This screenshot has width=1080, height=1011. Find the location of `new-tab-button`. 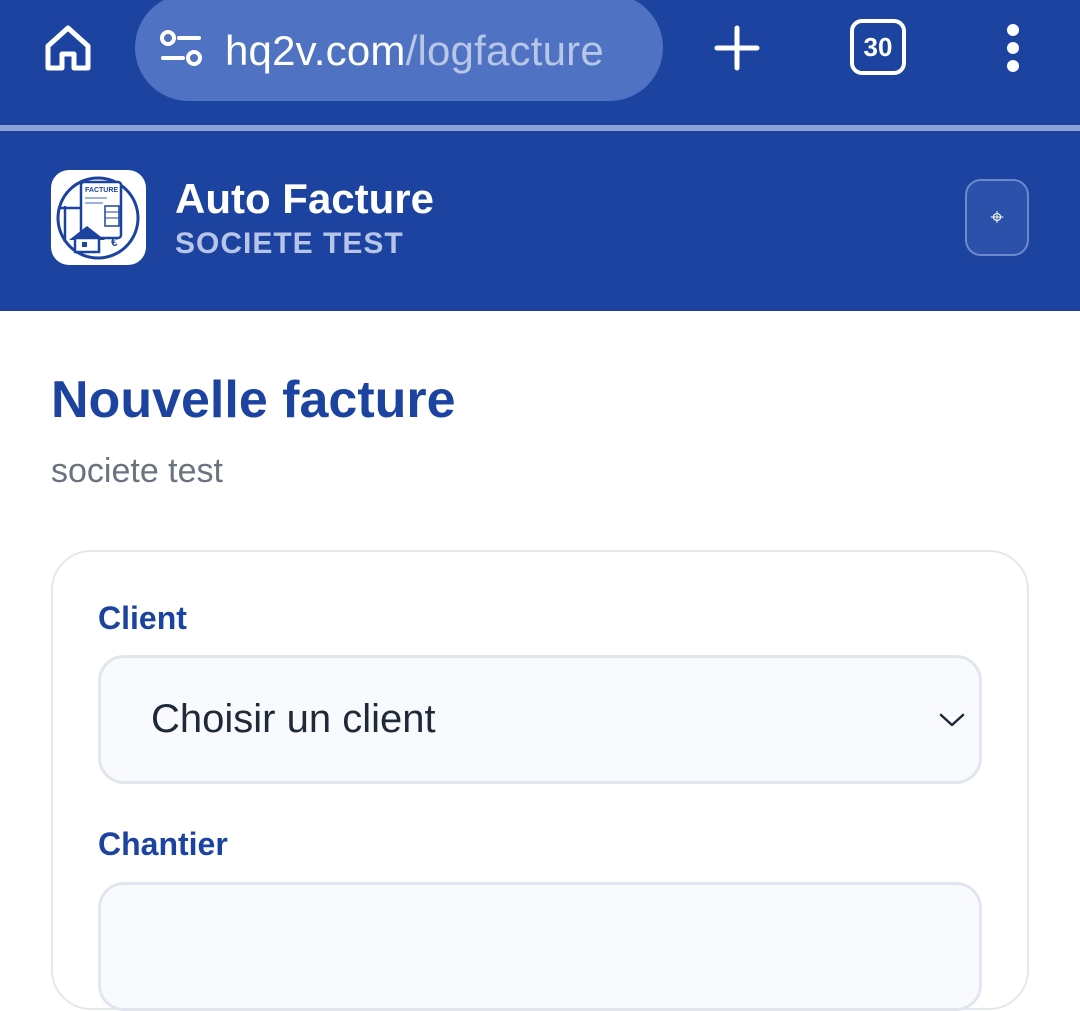

new-tab-button is located at coordinates (737, 48).